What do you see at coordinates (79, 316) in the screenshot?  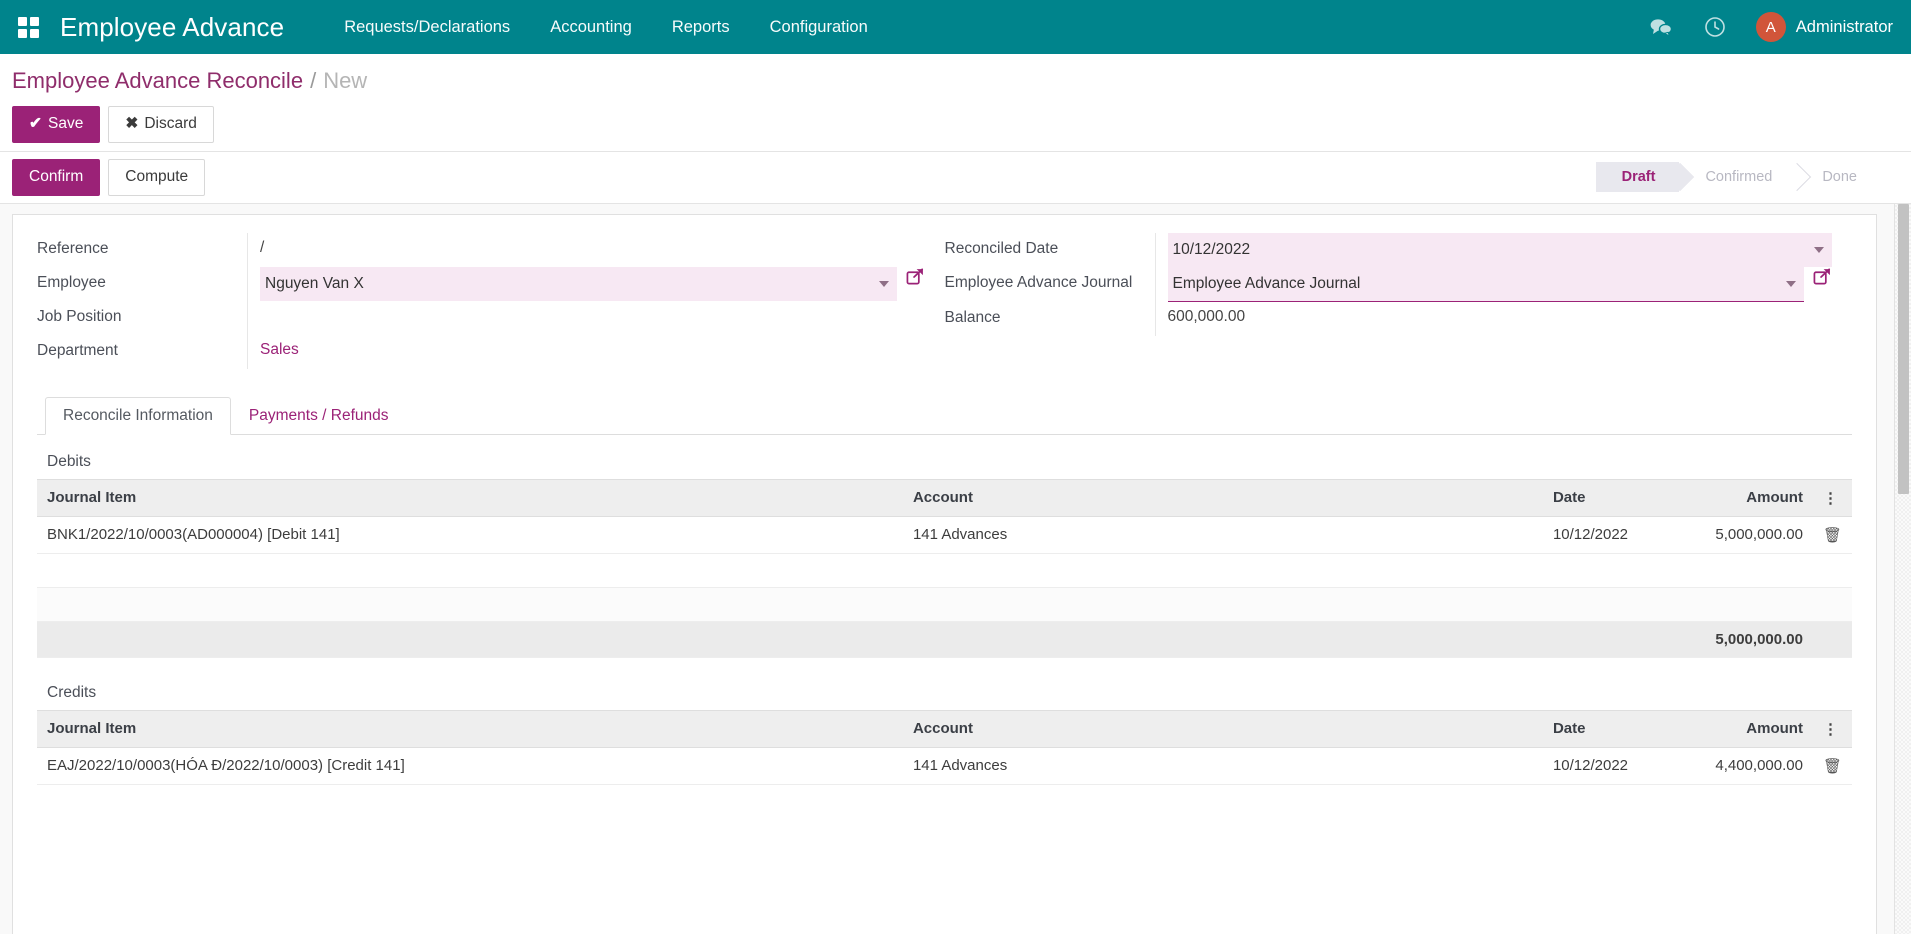 I see `job-position-label: Job Position` at bounding box center [79, 316].